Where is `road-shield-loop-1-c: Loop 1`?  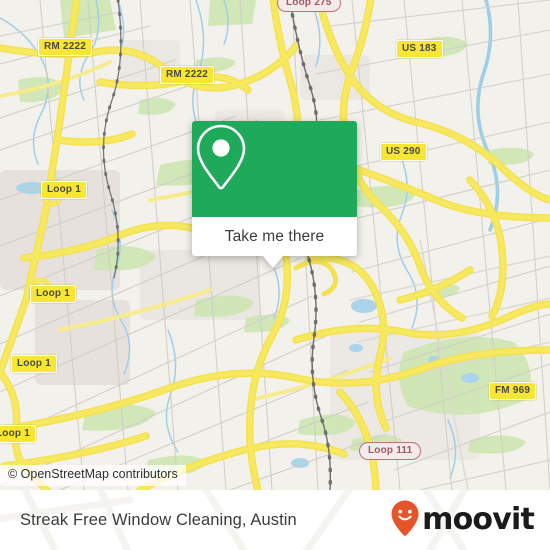
road-shield-loop-1-c: Loop 1 is located at coordinates (34, 364).